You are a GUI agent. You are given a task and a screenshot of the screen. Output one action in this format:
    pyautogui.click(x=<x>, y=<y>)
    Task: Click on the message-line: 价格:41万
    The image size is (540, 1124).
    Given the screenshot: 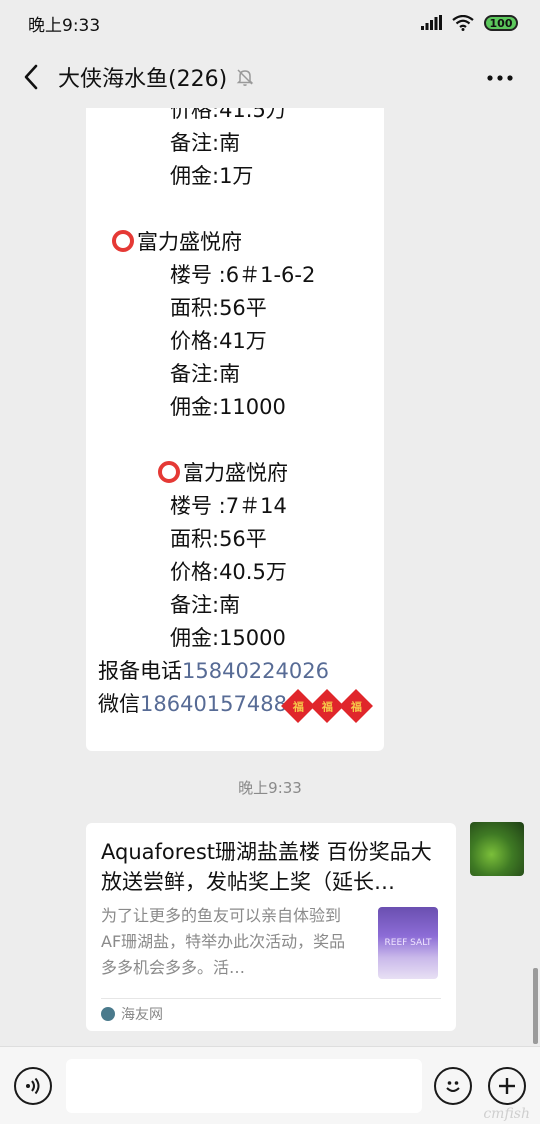 What is the action you would take?
    pyautogui.click(x=218, y=341)
    